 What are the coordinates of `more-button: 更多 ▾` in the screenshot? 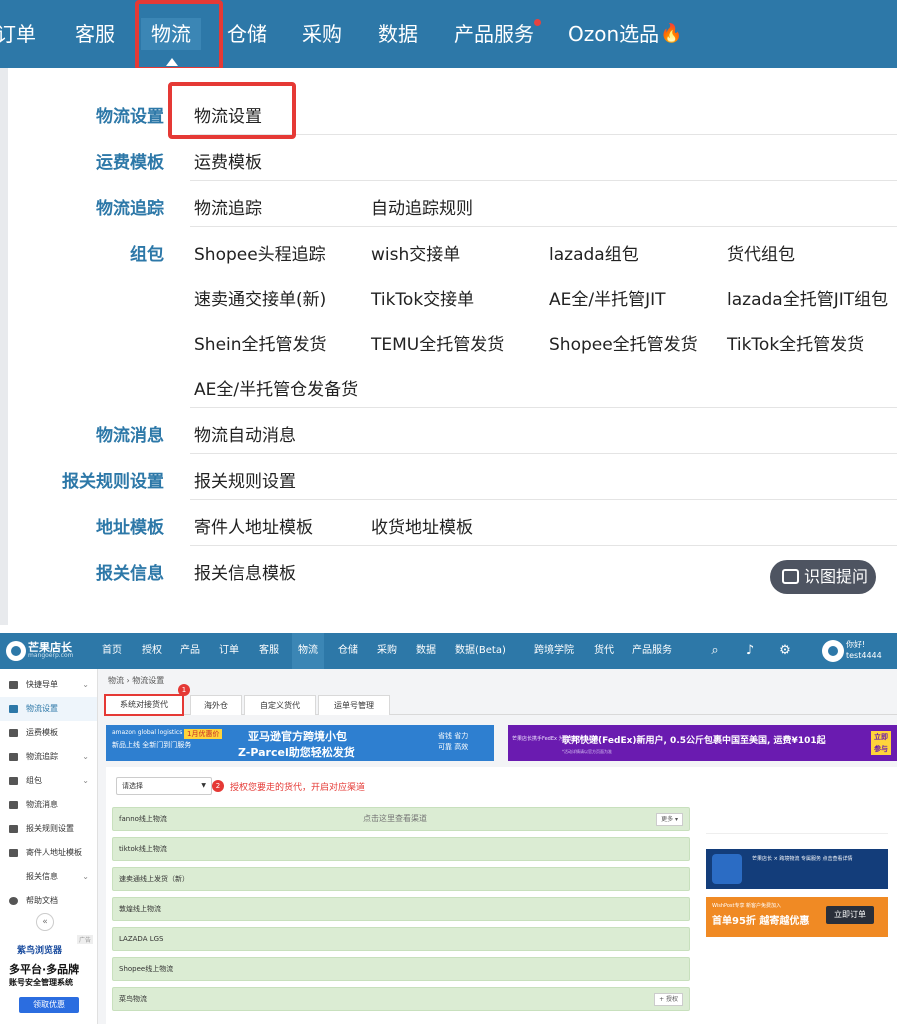 It's located at (669, 819).